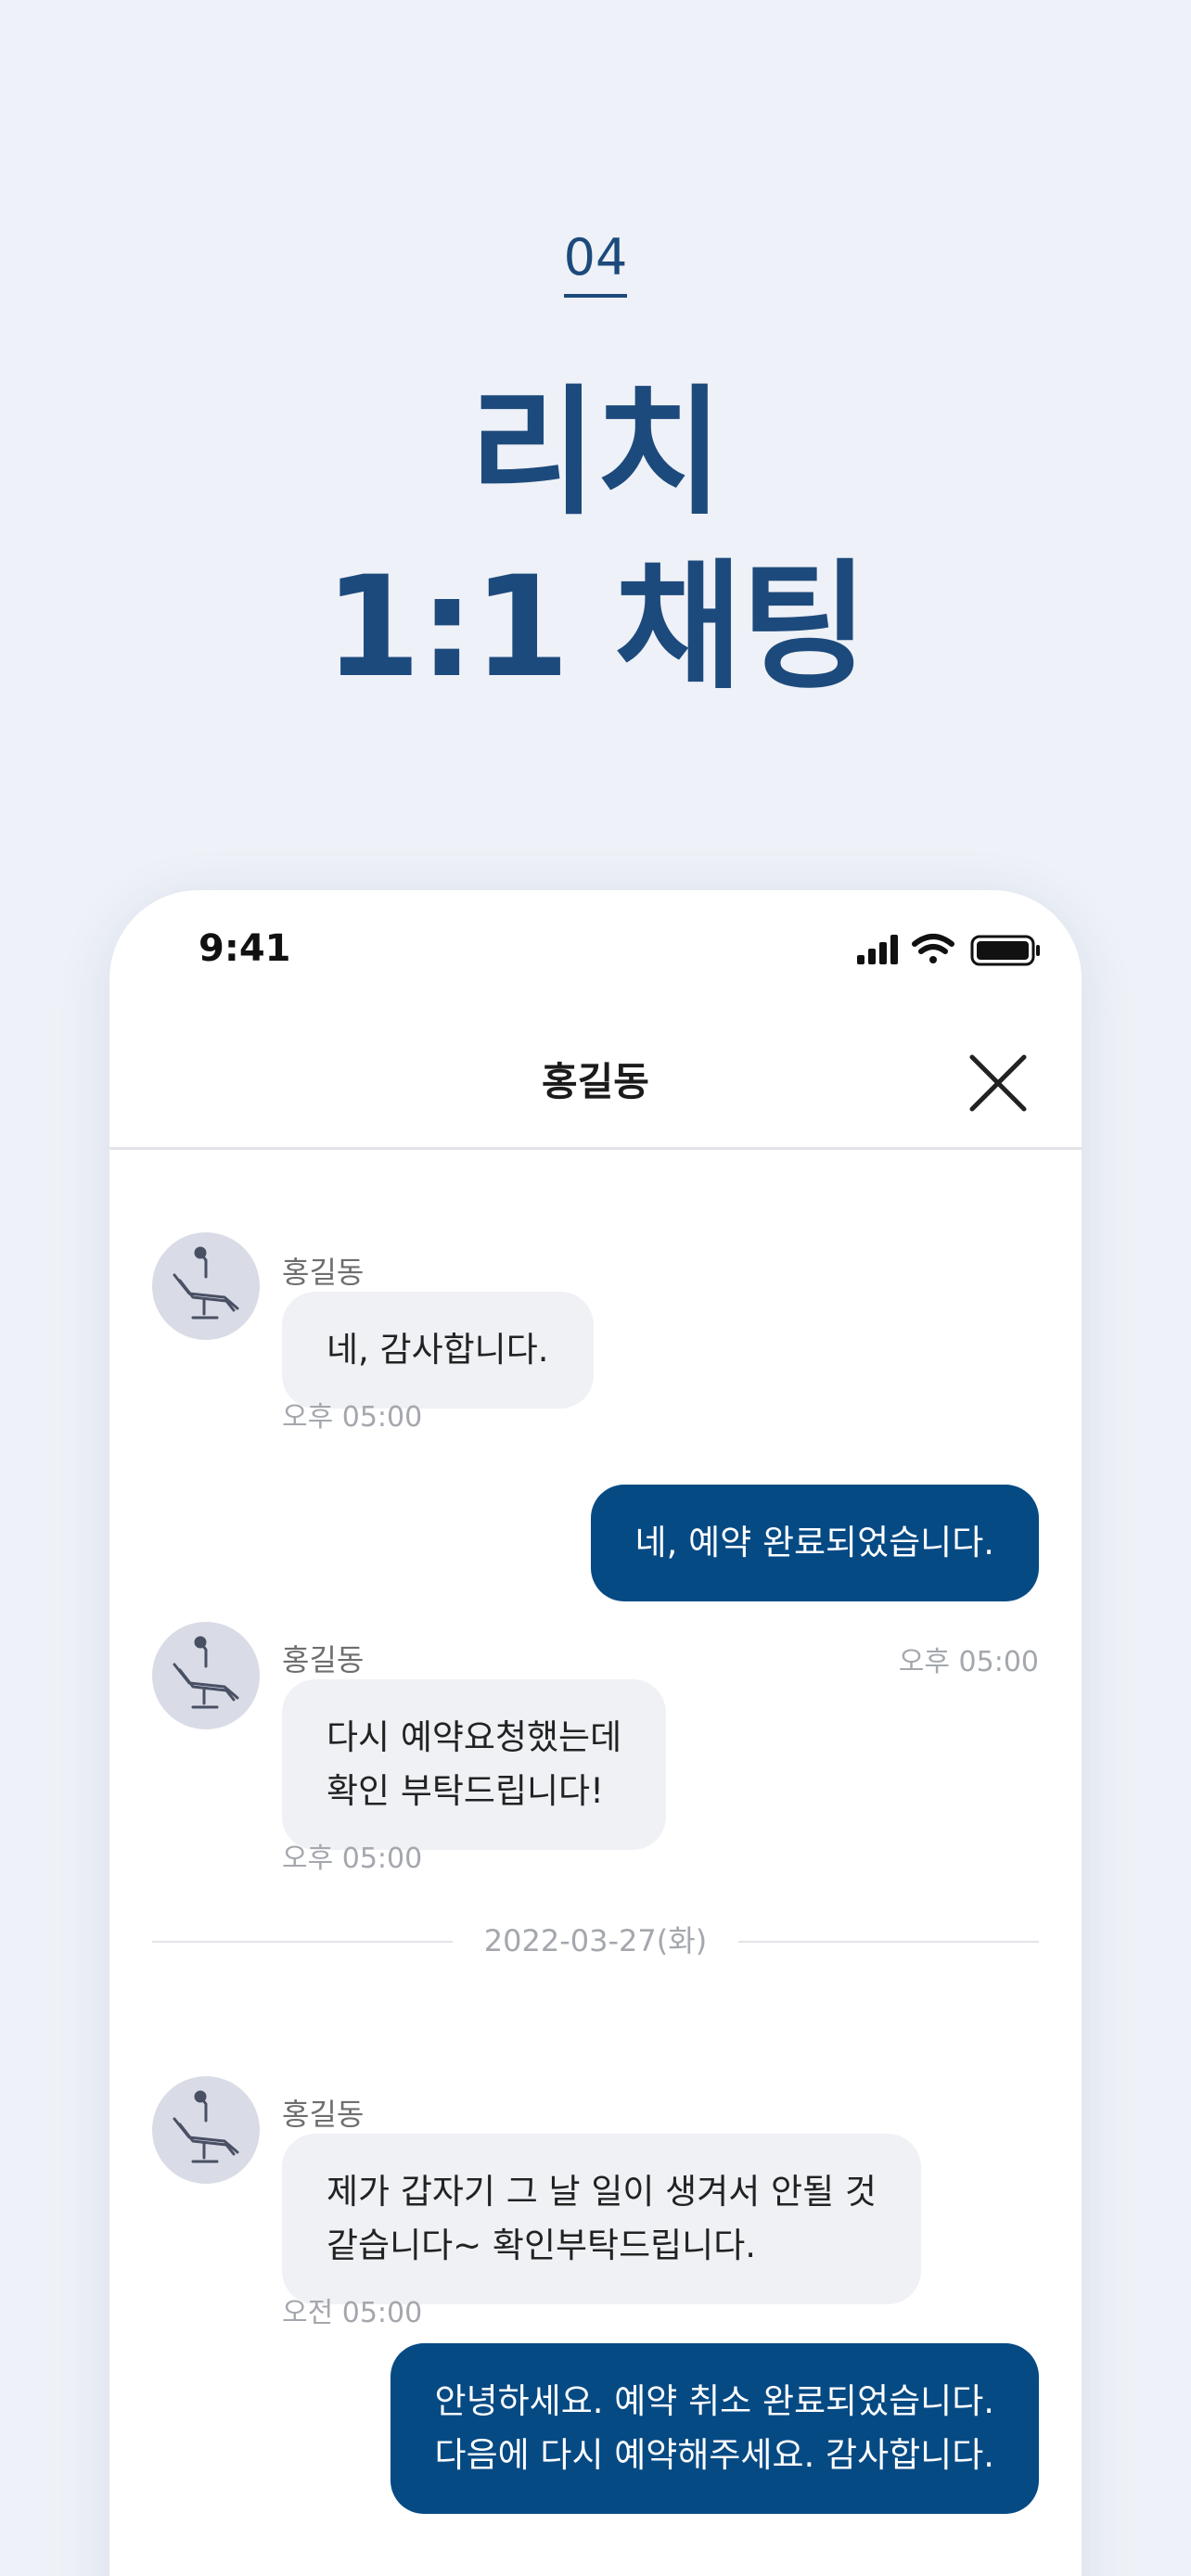 This screenshot has height=2576, width=1191. Describe the element at coordinates (714, 2401) in the screenshot. I see `message-text-line: 안녕하세요. 예약 취소 완료되었습니다.` at that location.